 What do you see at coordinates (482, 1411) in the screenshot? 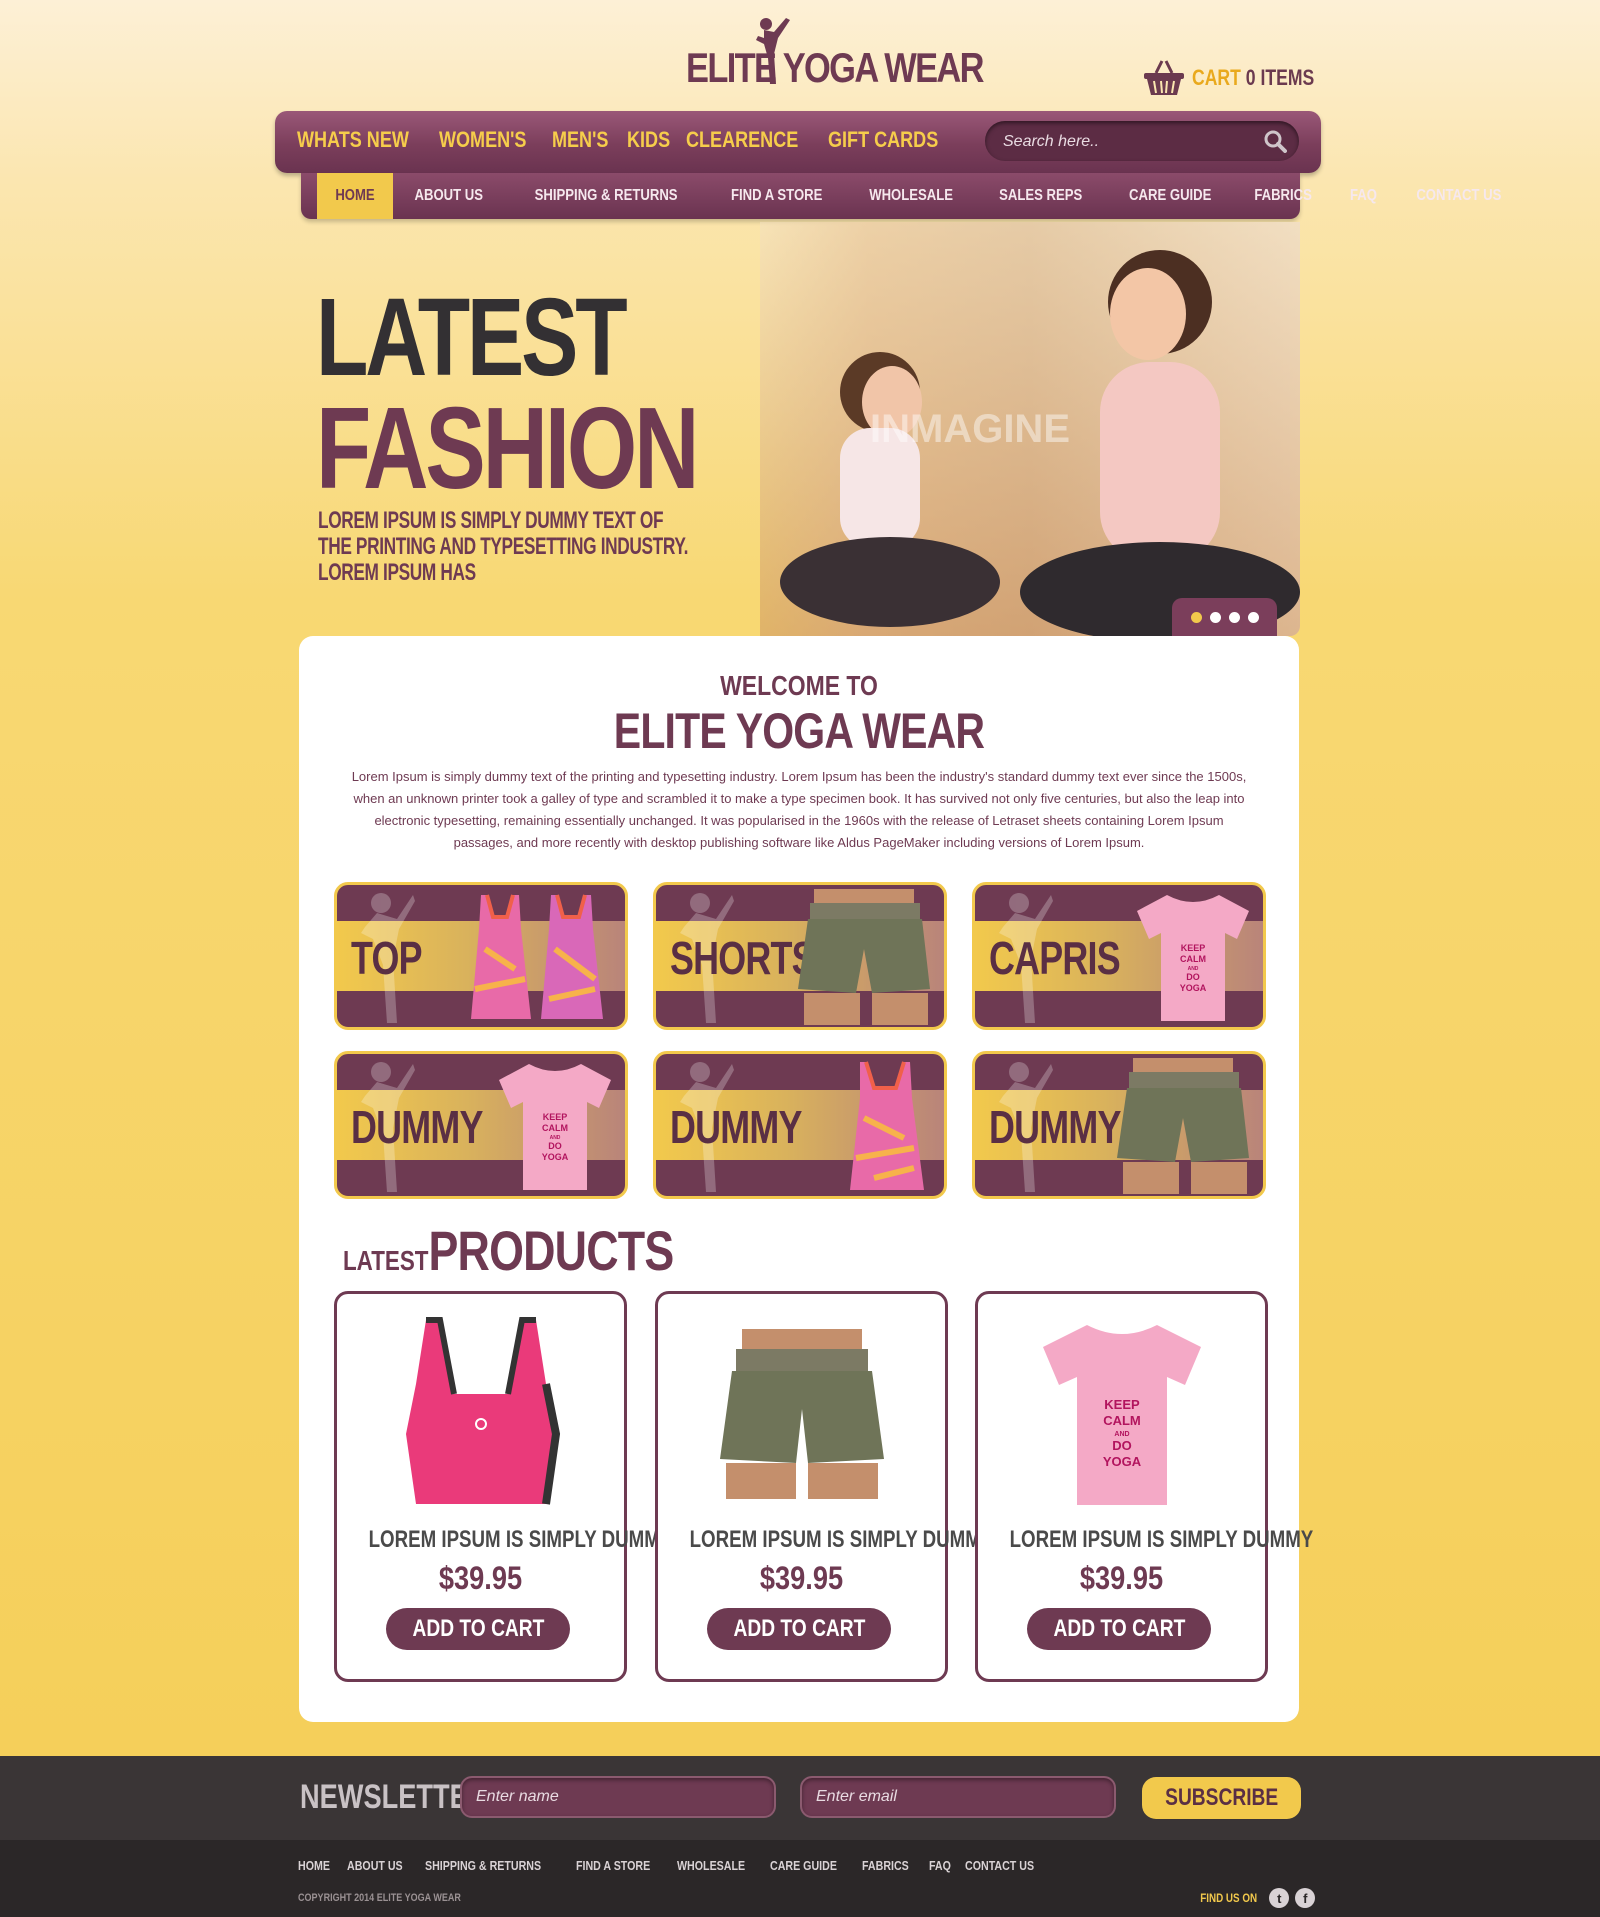
I see `sports-bra-icon` at bounding box center [482, 1411].